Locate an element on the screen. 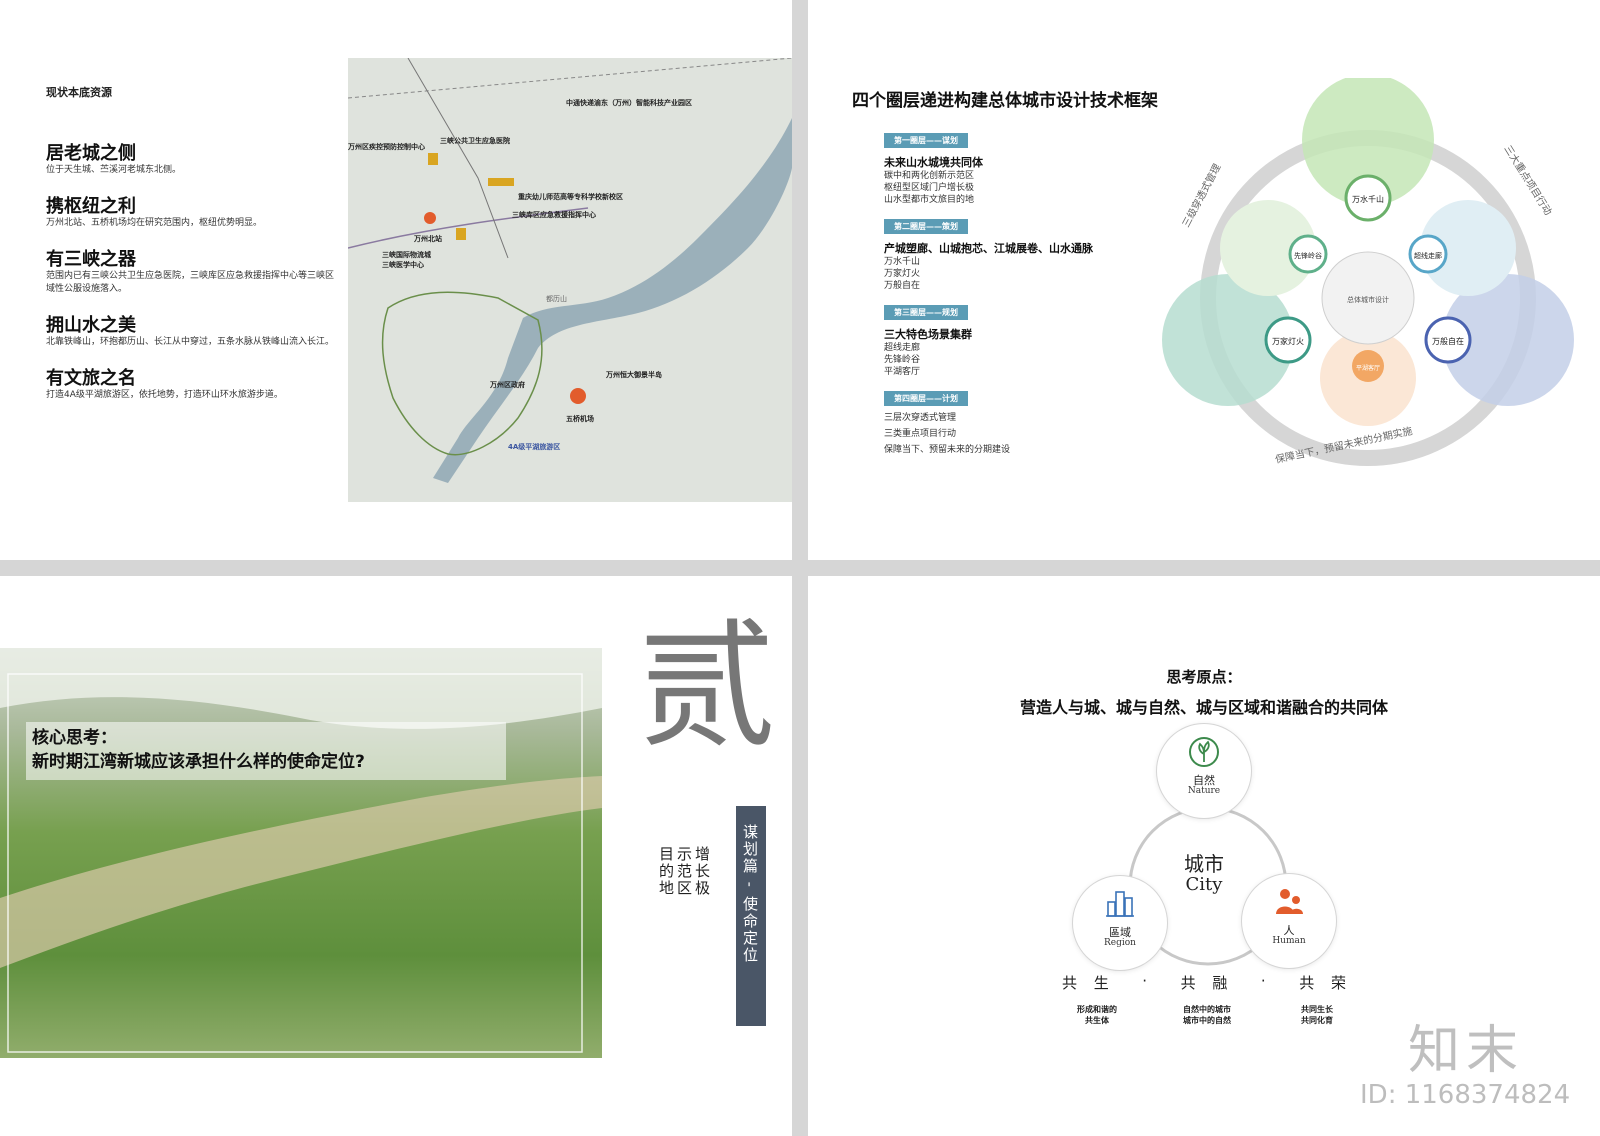  node-label: 平湖客厅 is located at coordinates (1368, 368).